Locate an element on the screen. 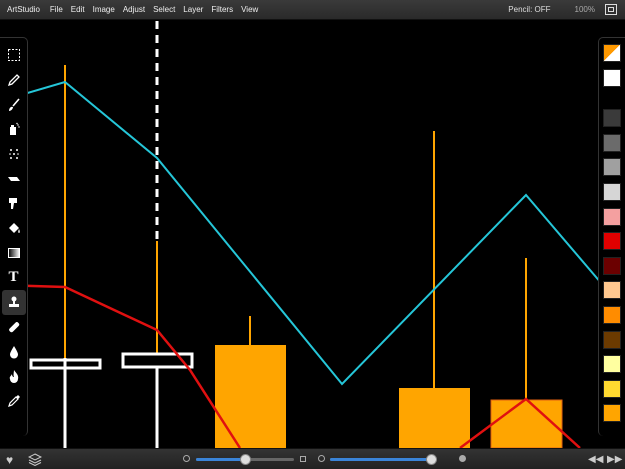 The height and width of the screenshot is (469, 625). brush-size-slider is located at coordinates (245, 459).